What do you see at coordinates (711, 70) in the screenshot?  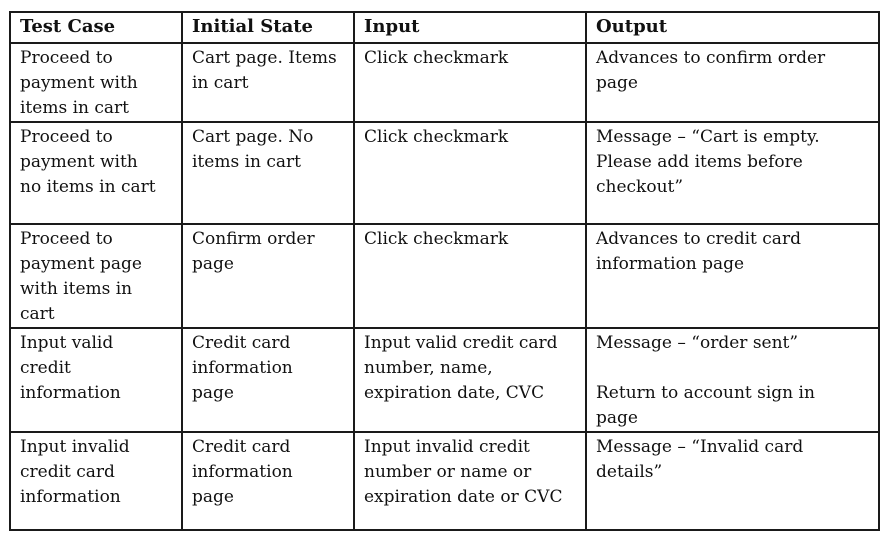 I see `output-text: Advances to confirm order page` at bounding box center [711, 70].